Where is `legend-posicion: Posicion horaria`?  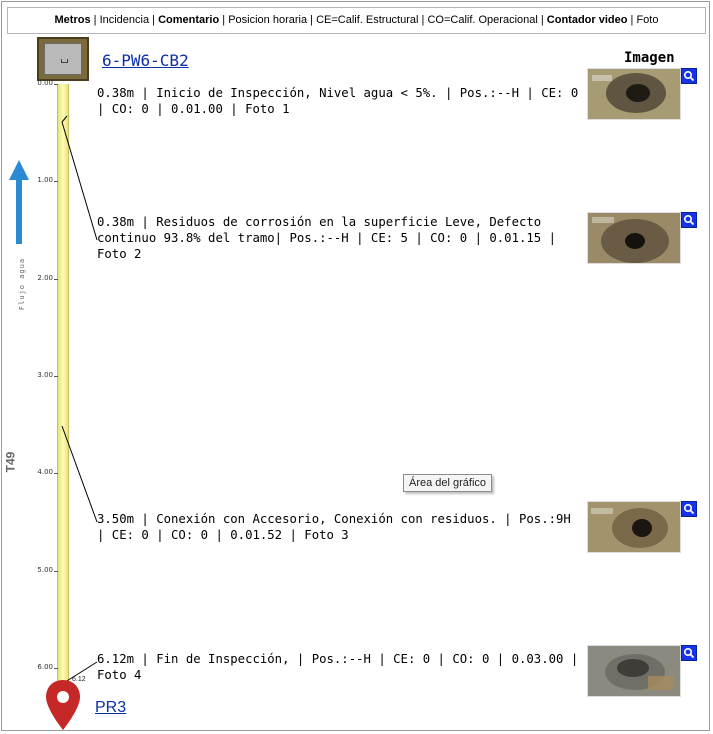
legend-posicion: Posicion horaria is located at coordinates (268, 20).